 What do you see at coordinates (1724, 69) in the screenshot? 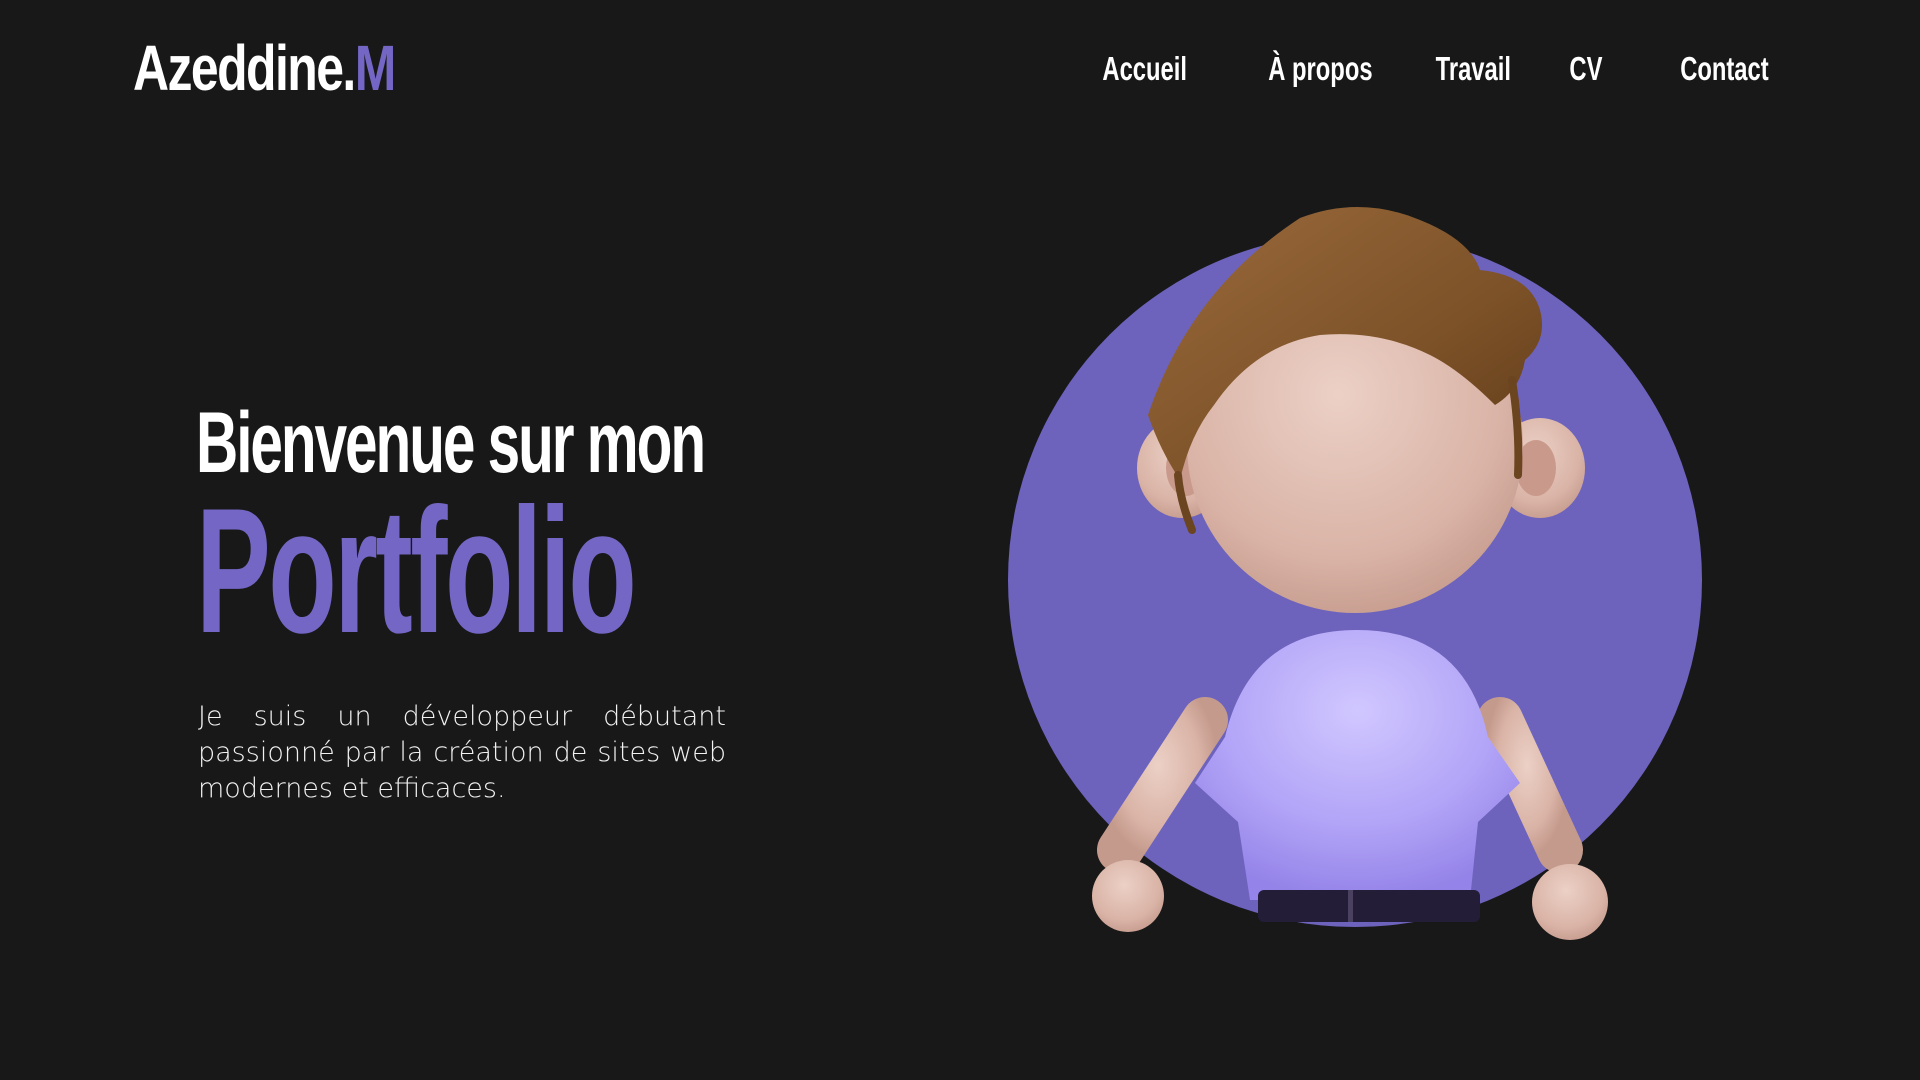
I see `nav-link-contact: Contact` at bounding box center [1724, 69].